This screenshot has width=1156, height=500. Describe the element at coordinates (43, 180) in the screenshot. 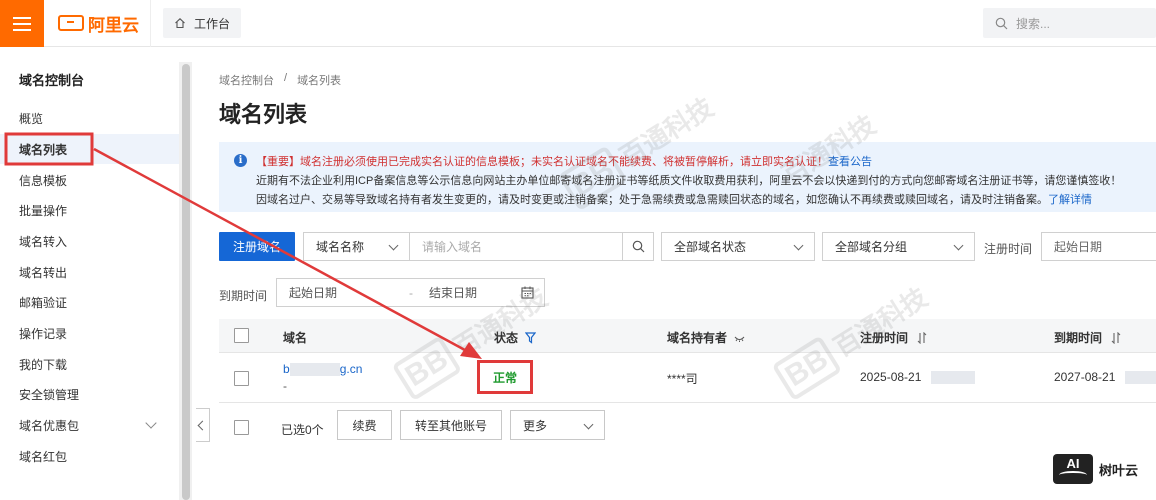

I see `sidebar-item-label: 信息模板` at that location.